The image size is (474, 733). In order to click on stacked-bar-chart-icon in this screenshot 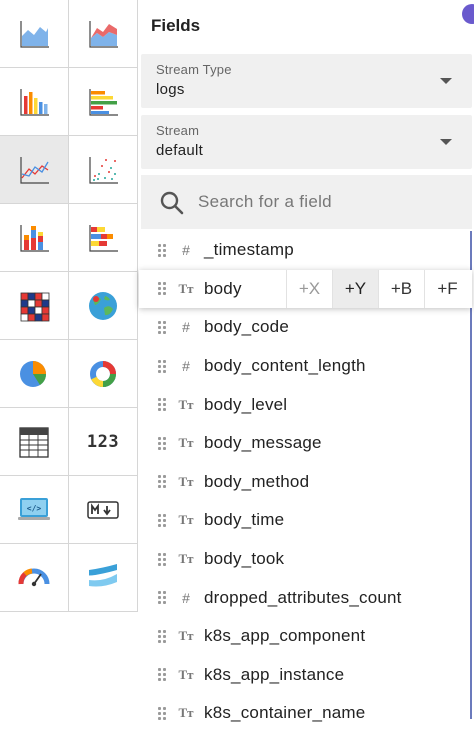, I will do `click(34, 238)`.